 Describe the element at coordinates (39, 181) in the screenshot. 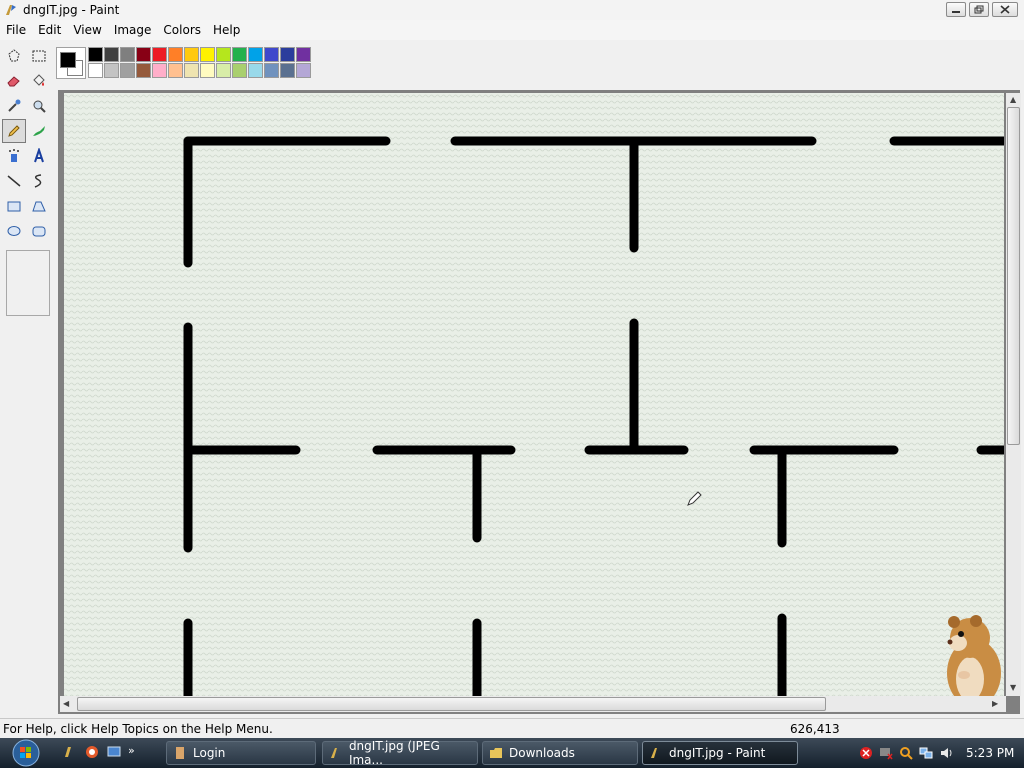

I see `curve-tool` at that location.